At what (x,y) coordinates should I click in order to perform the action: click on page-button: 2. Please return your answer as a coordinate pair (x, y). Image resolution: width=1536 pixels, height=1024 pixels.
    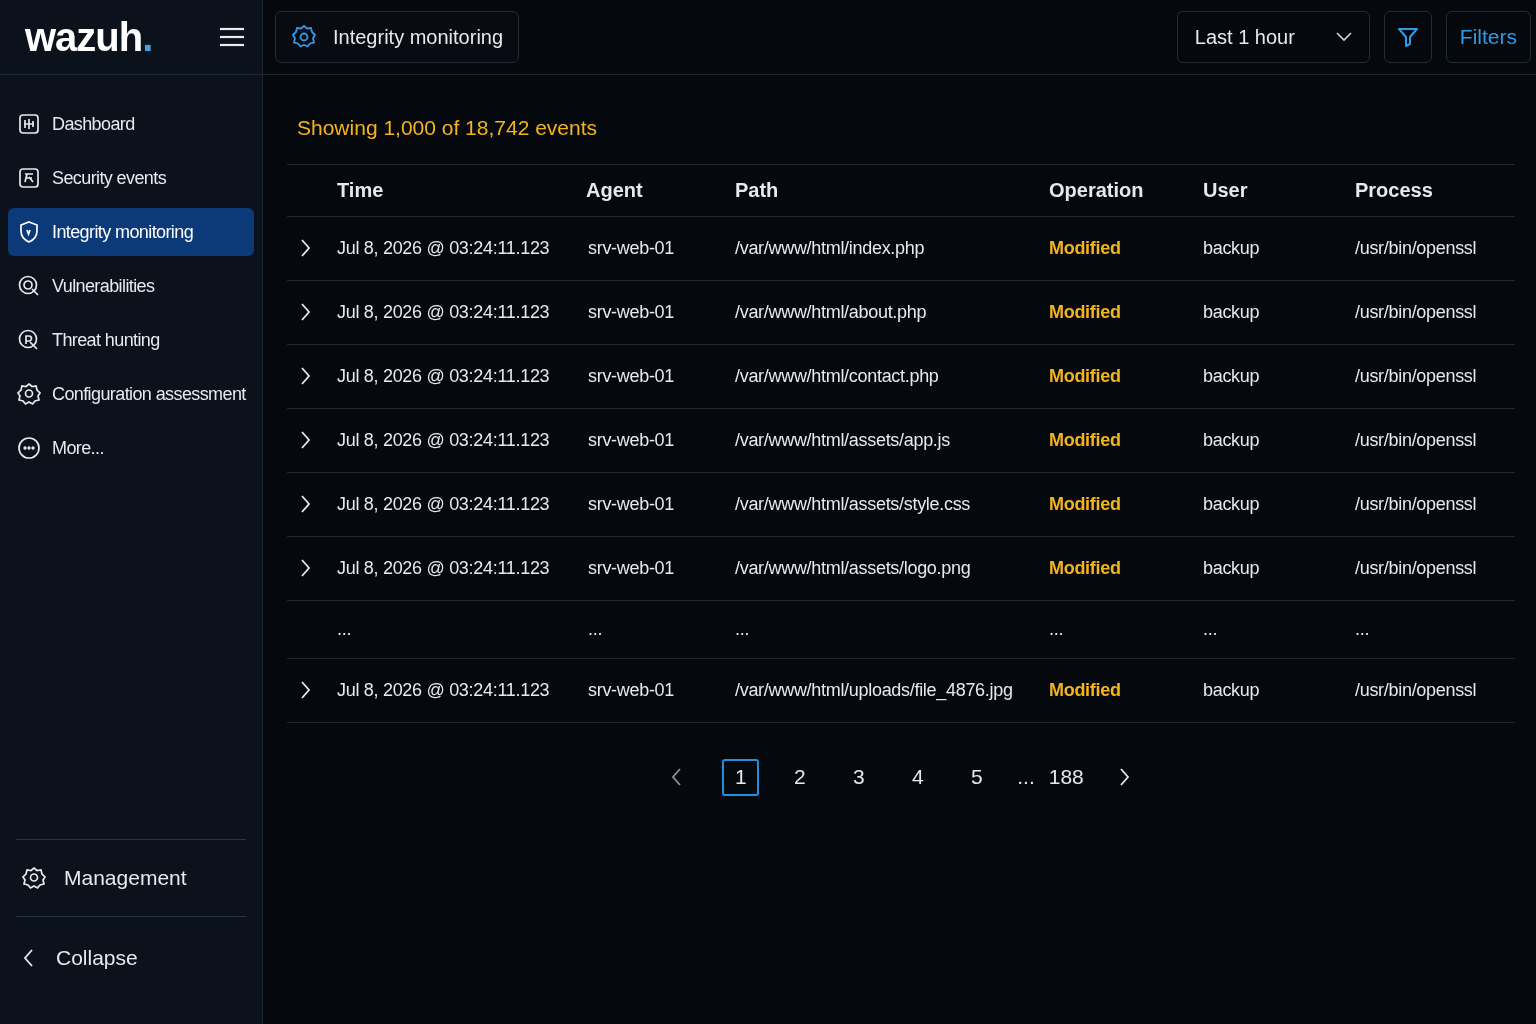
    Looking at the image, I should click on (800, 777).